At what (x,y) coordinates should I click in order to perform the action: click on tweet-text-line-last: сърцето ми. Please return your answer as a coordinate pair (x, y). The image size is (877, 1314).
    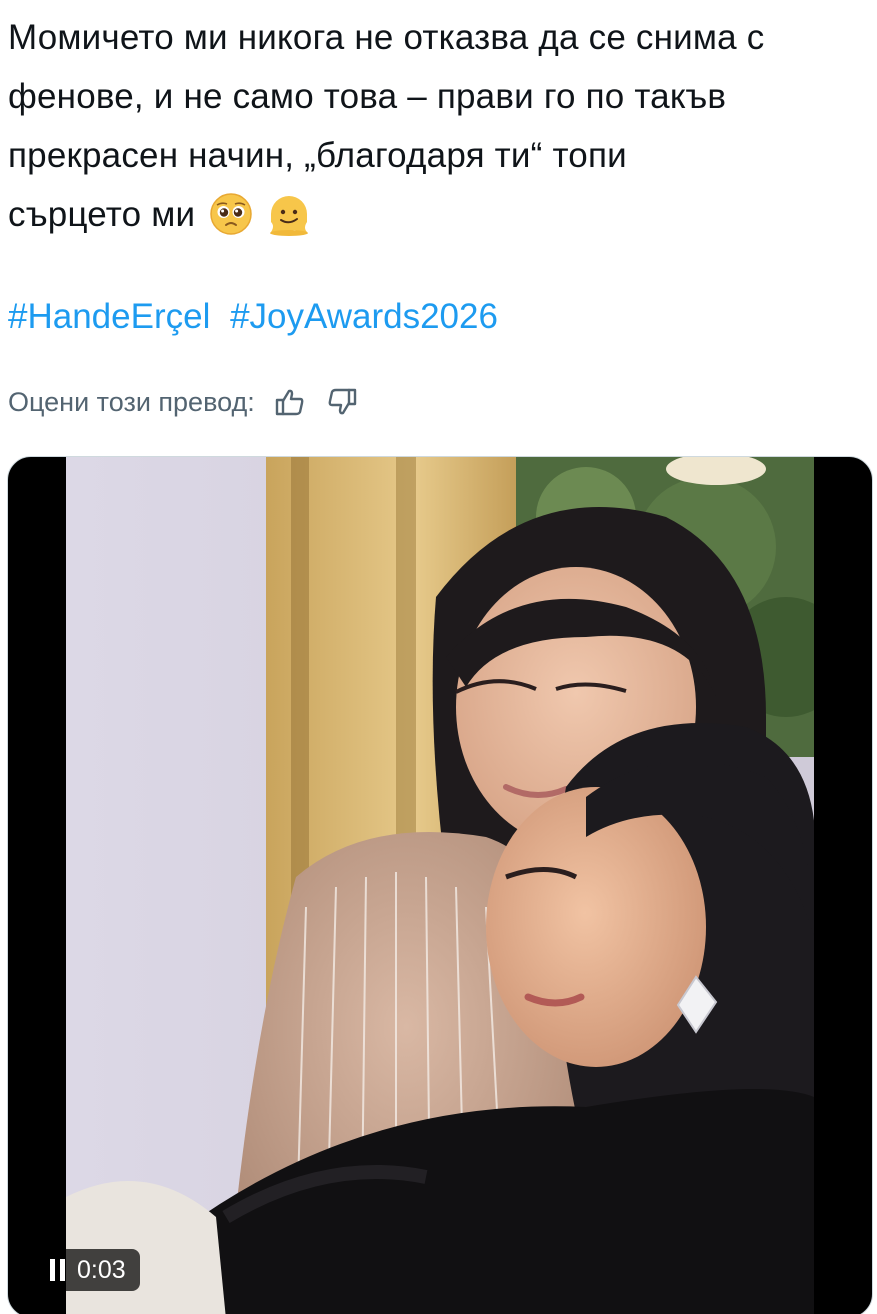
    Looking at the image, I should click on (439, 214).